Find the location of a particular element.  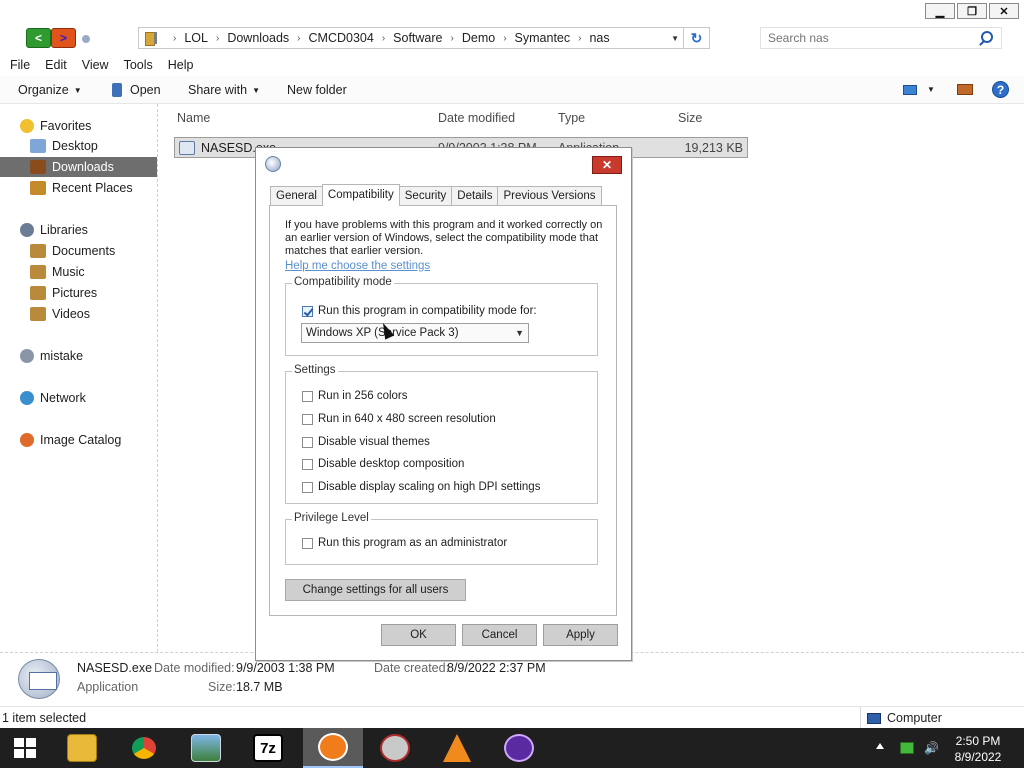

breadcrumb-item: Symantec is located at coordinates (543, 38).